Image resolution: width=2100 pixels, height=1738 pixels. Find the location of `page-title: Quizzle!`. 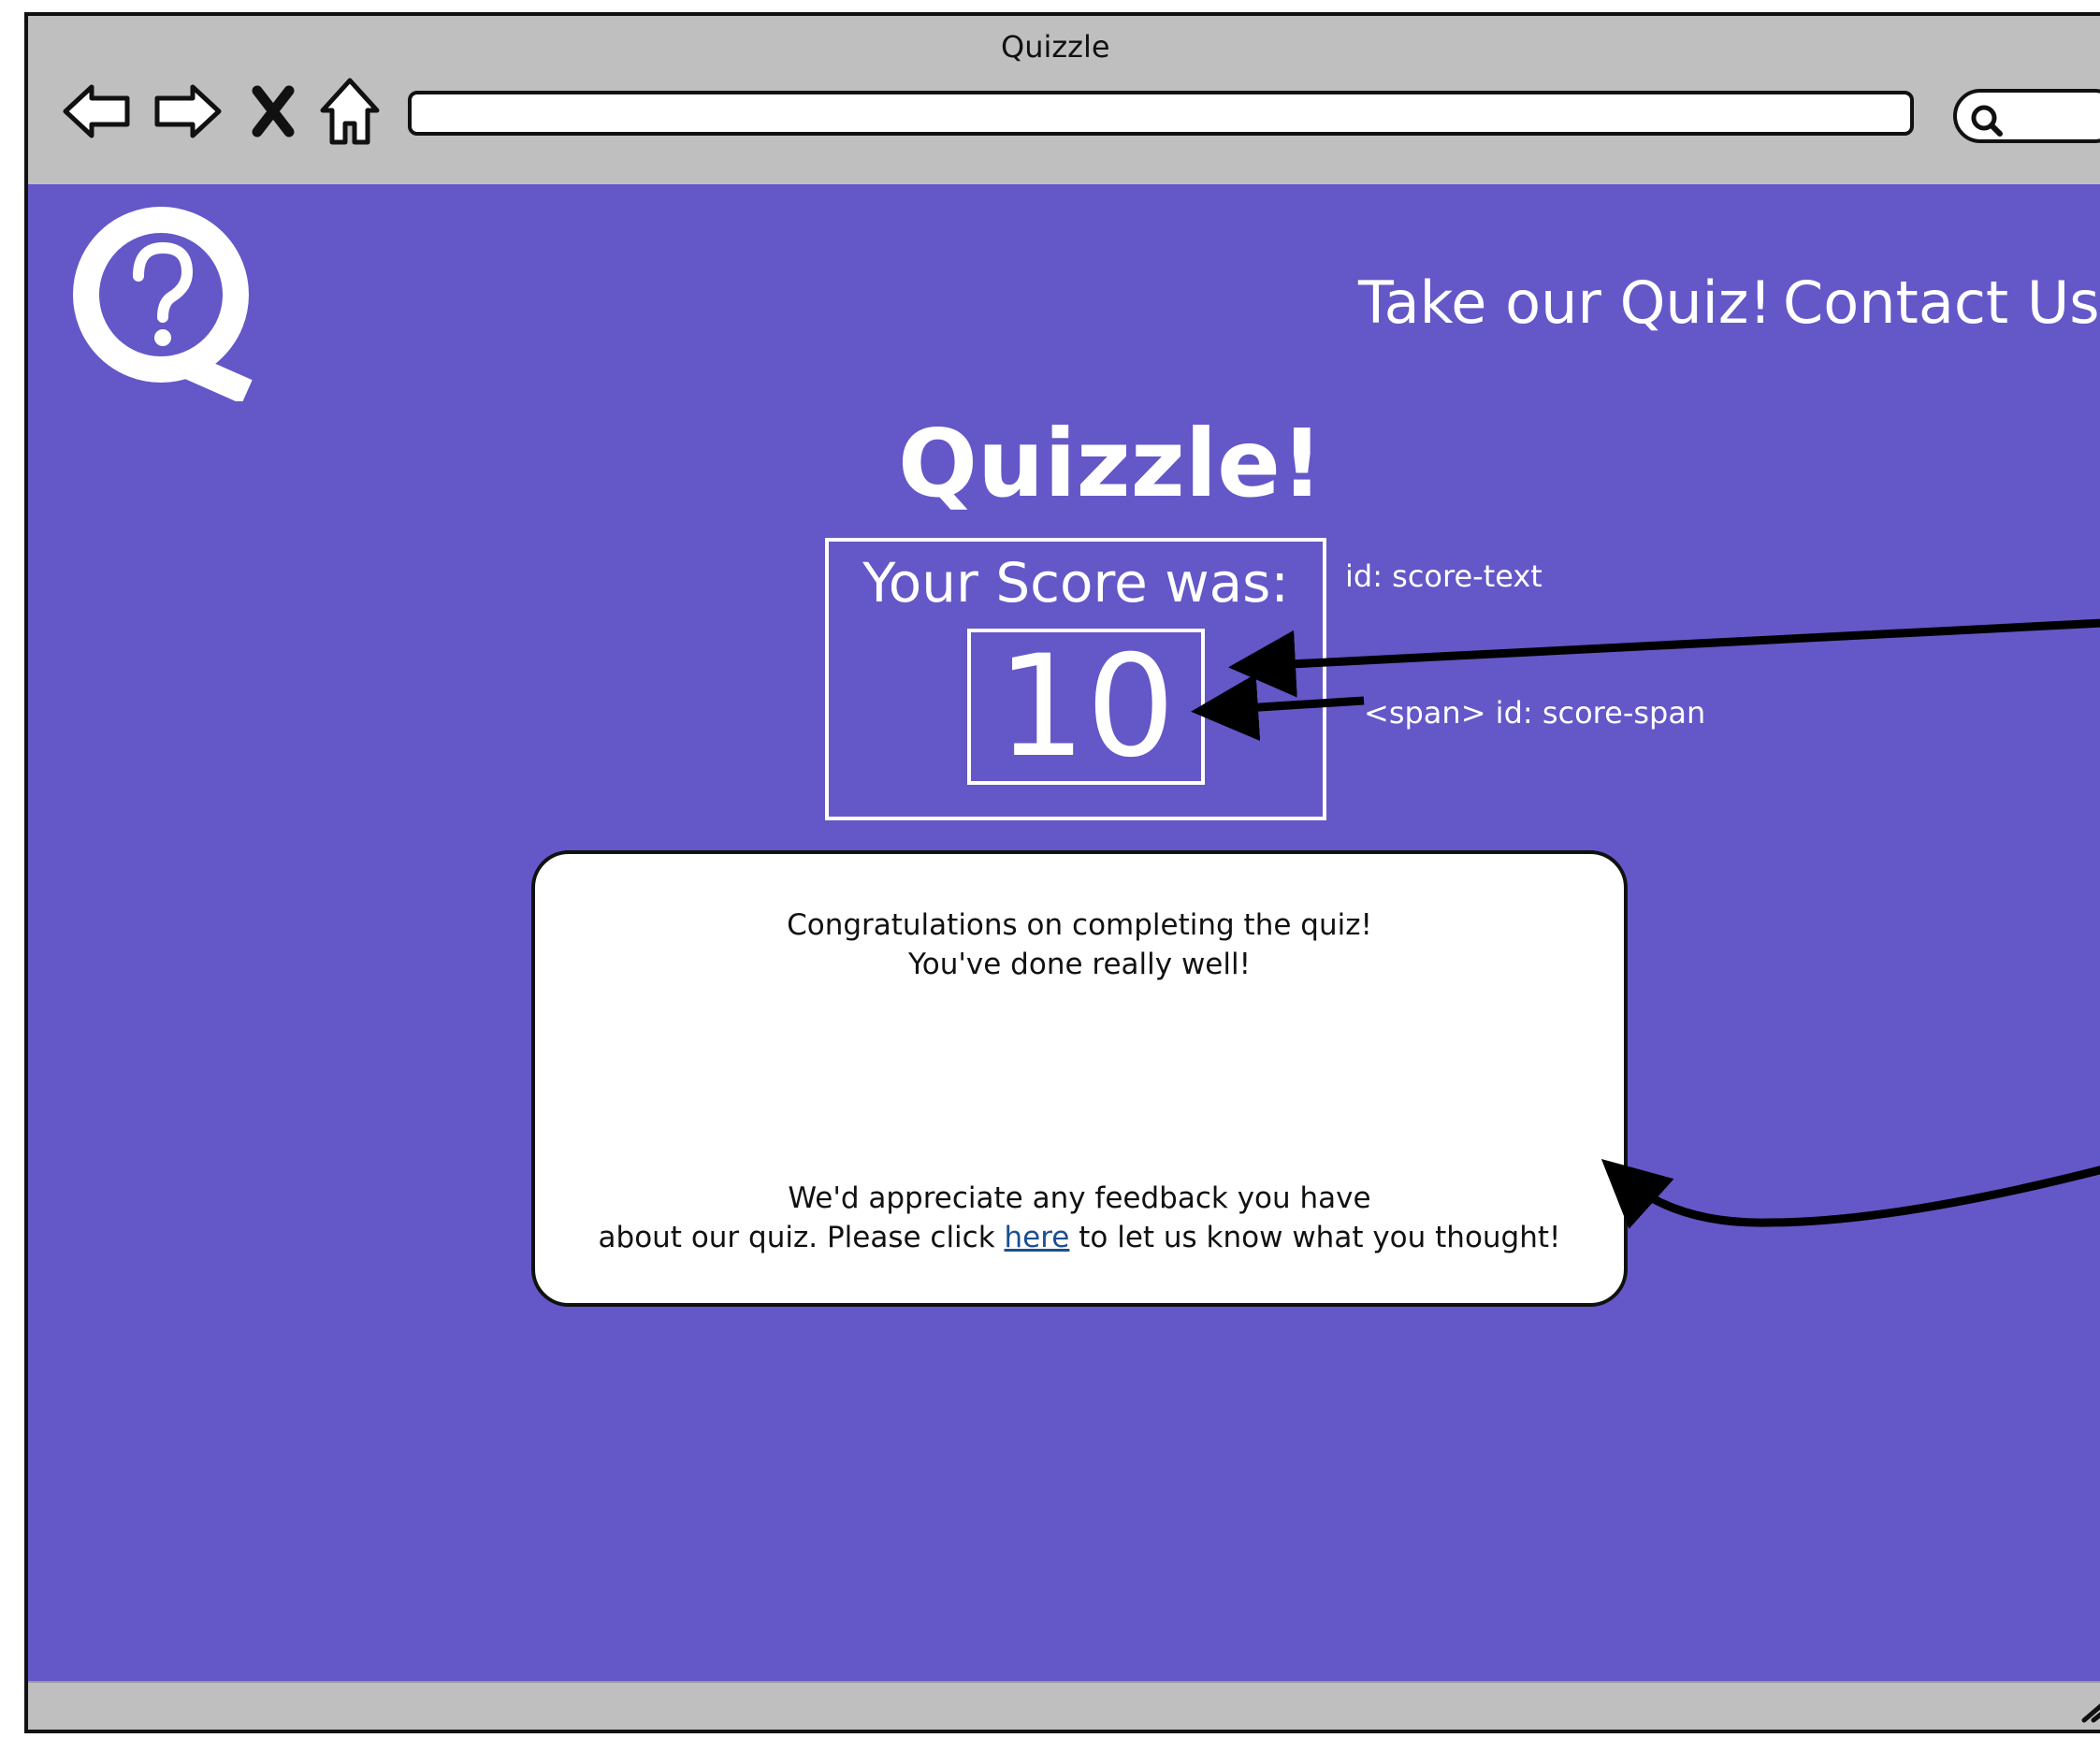

page-title: Quizzle! is located at coordinates (1111, 463).